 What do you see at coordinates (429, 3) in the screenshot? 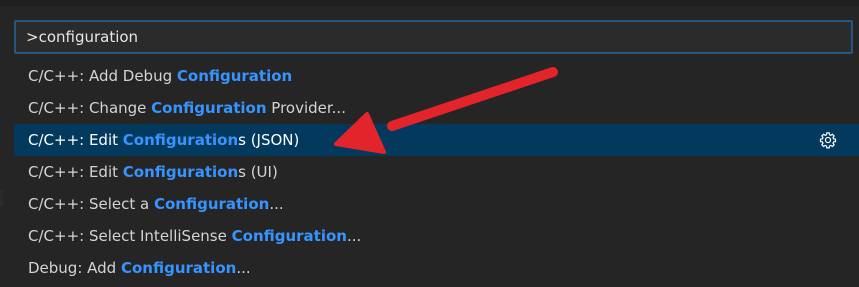
I see `title-area` at bounding box center [429, 3].